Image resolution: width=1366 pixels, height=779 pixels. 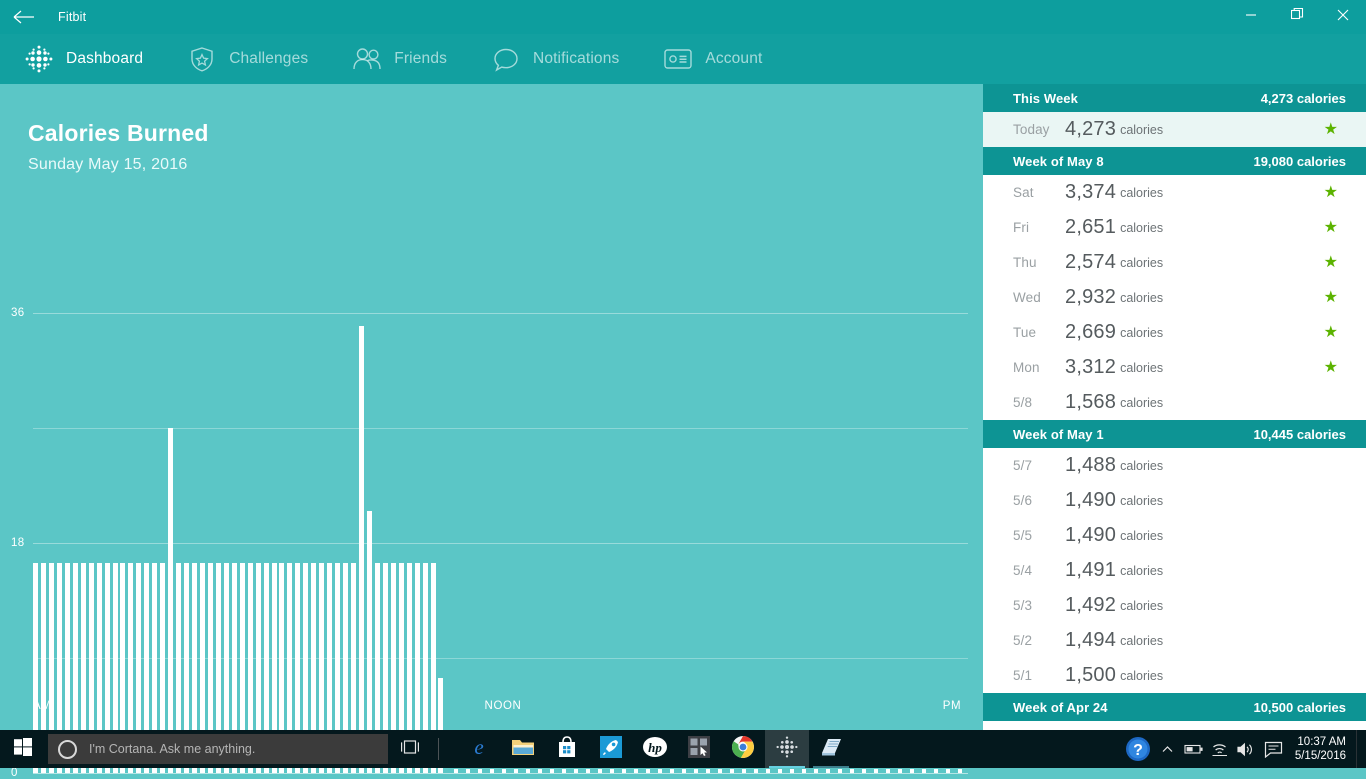 I want to click on window-title: Fitbit, so click(x=72, y=17).